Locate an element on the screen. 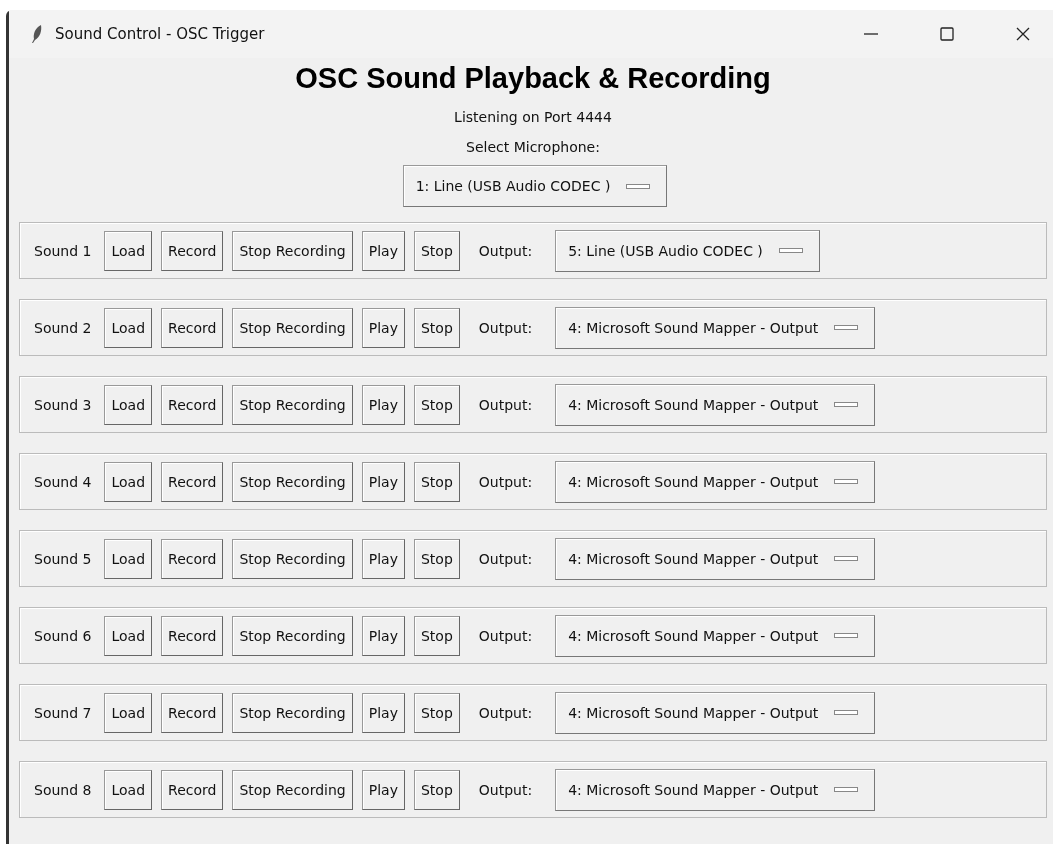 This screenshot has width=1053, height=844. window-title: Sound Control - OSC Trigger is located at coordinates (160, 34).